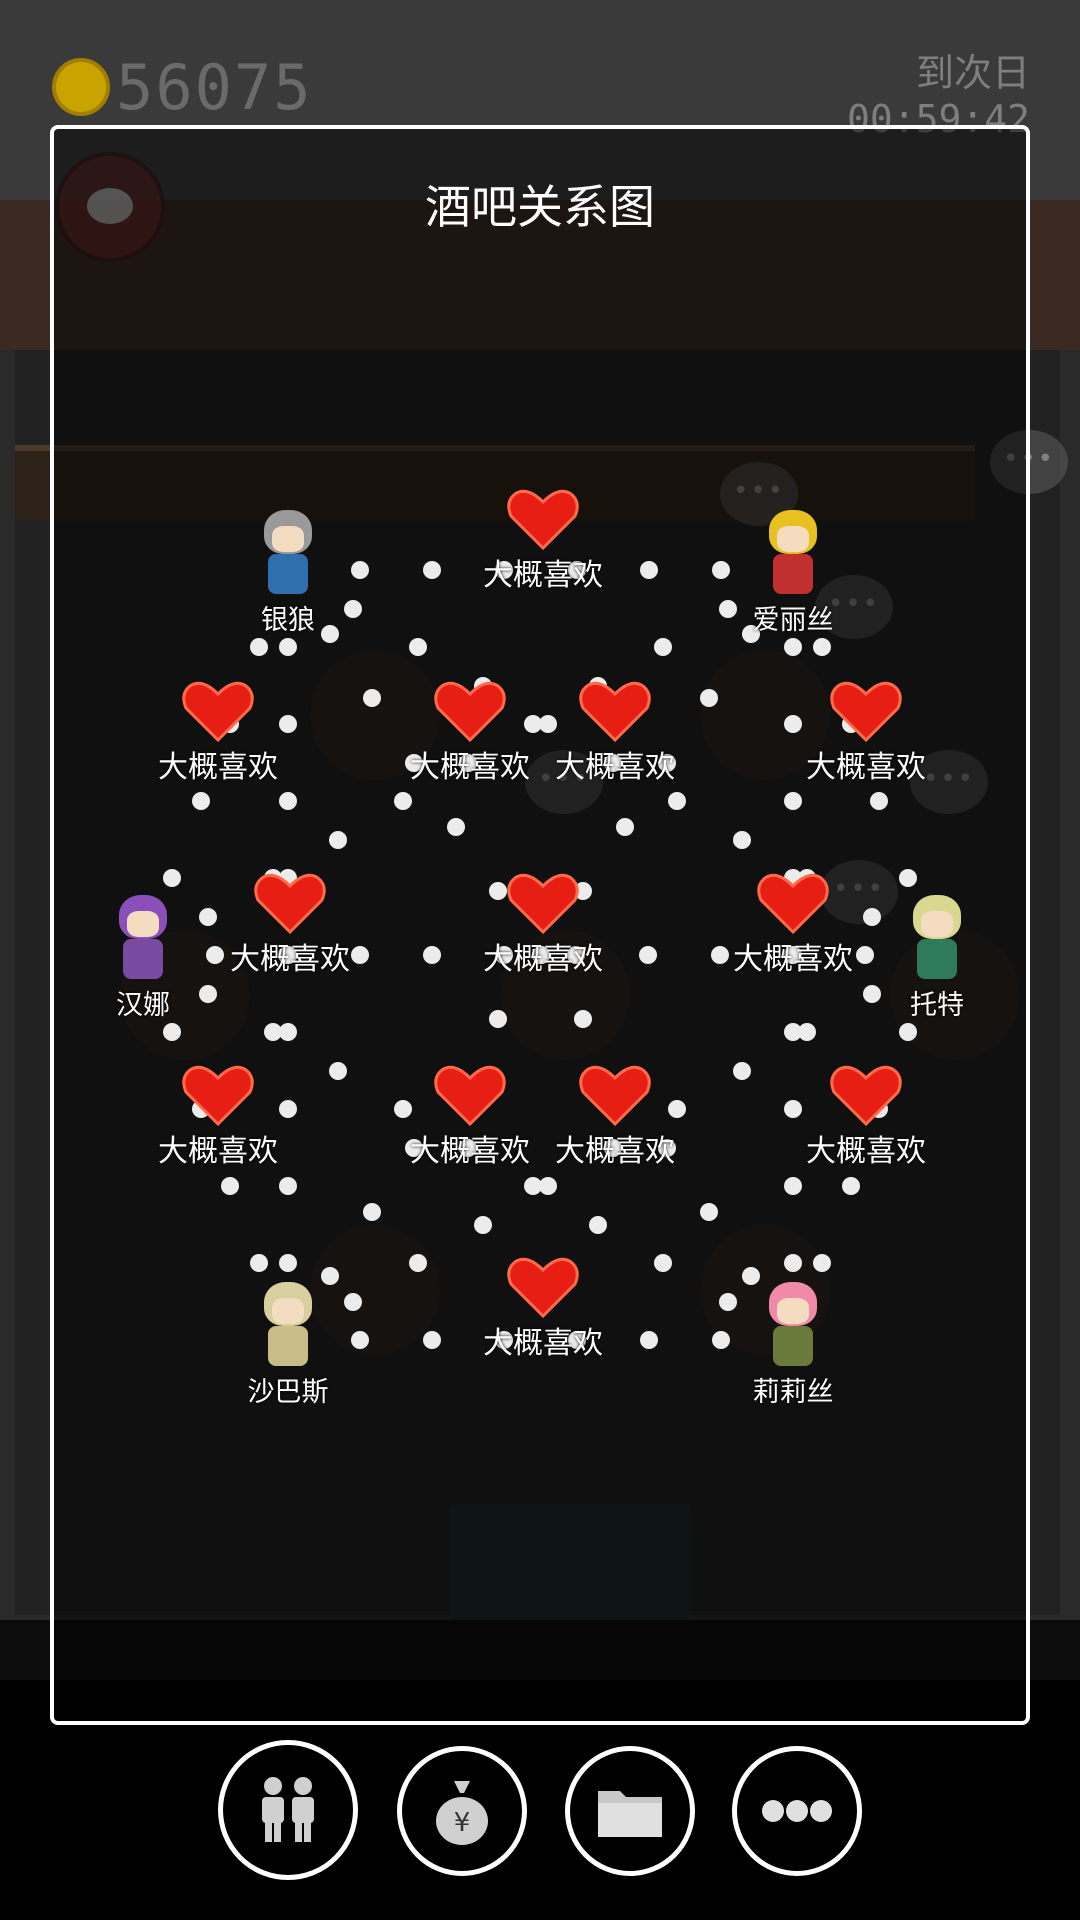  Describe the element at coordinates (214, 87) in the screenshot. I see `coin-amount: 56075` at that location.